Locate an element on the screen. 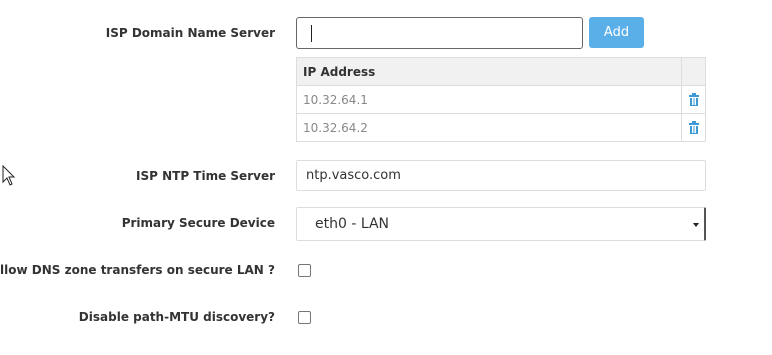  ip-address-header: IP Address is located at coordinates (489, 71).